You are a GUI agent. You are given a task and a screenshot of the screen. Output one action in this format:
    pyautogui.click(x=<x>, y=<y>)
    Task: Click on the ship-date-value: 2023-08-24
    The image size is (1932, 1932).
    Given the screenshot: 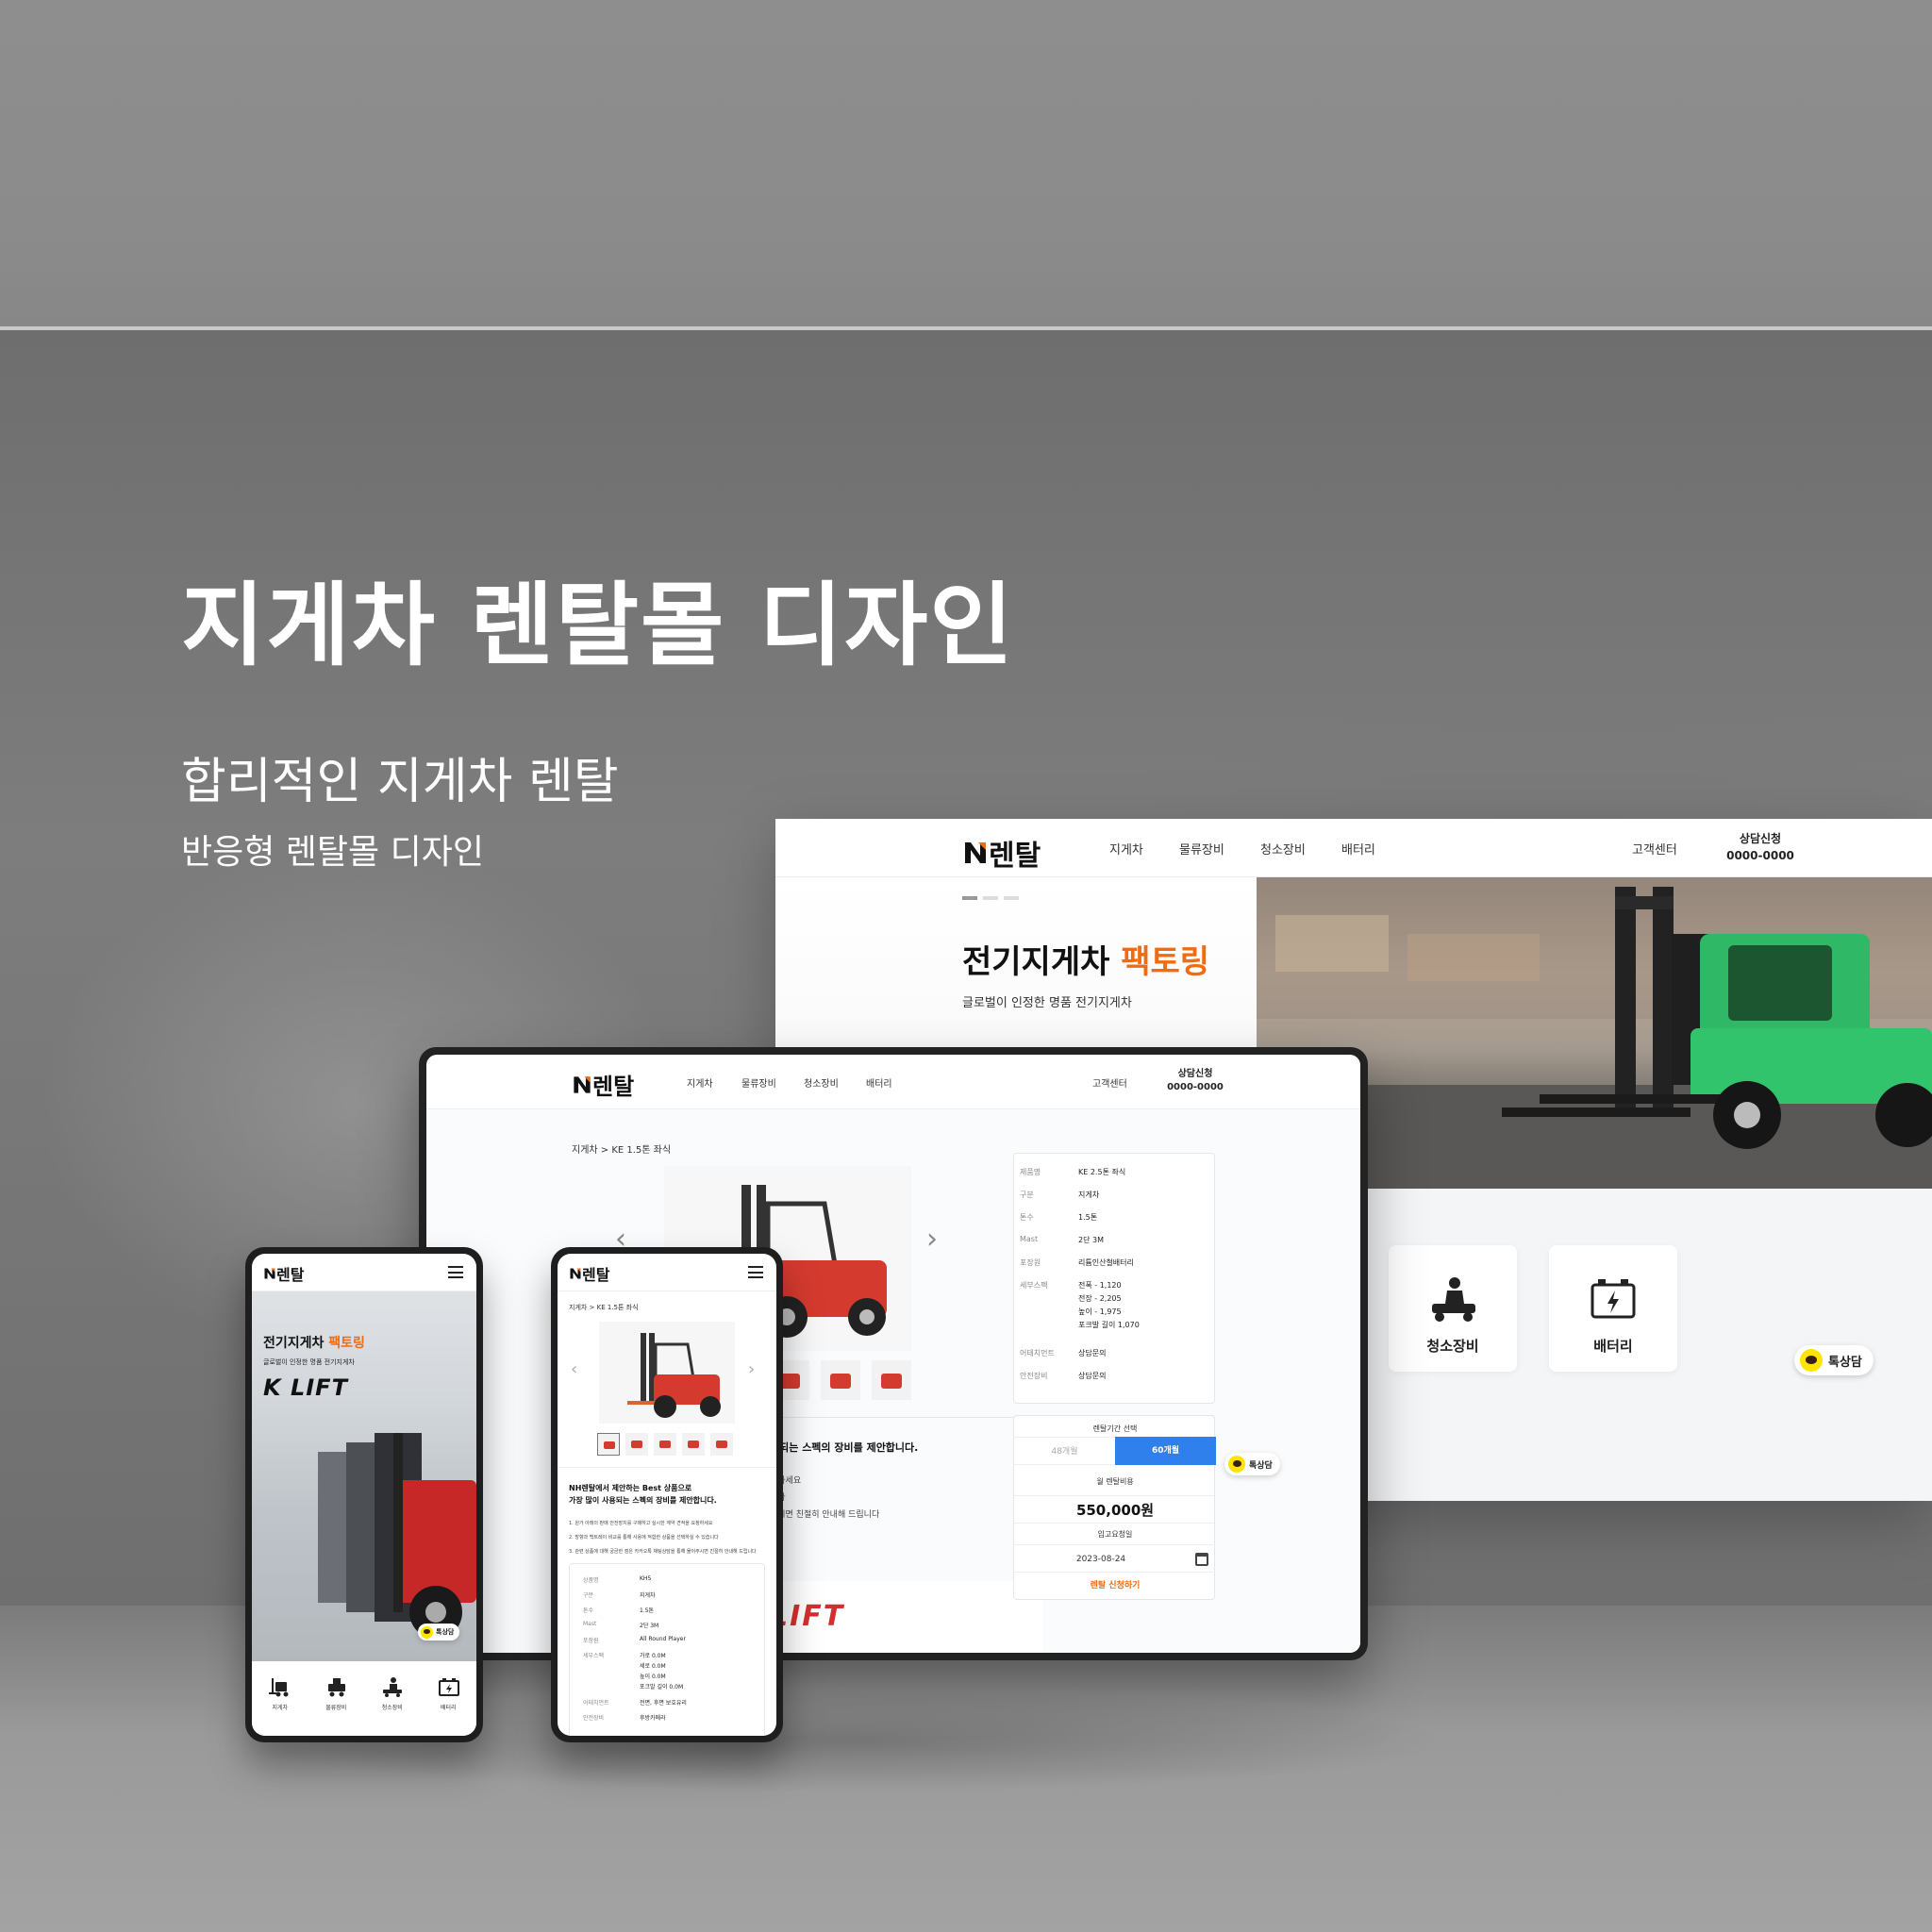 What is the action you would take?
    pyautogui.click(x=1101, y=1559)
    